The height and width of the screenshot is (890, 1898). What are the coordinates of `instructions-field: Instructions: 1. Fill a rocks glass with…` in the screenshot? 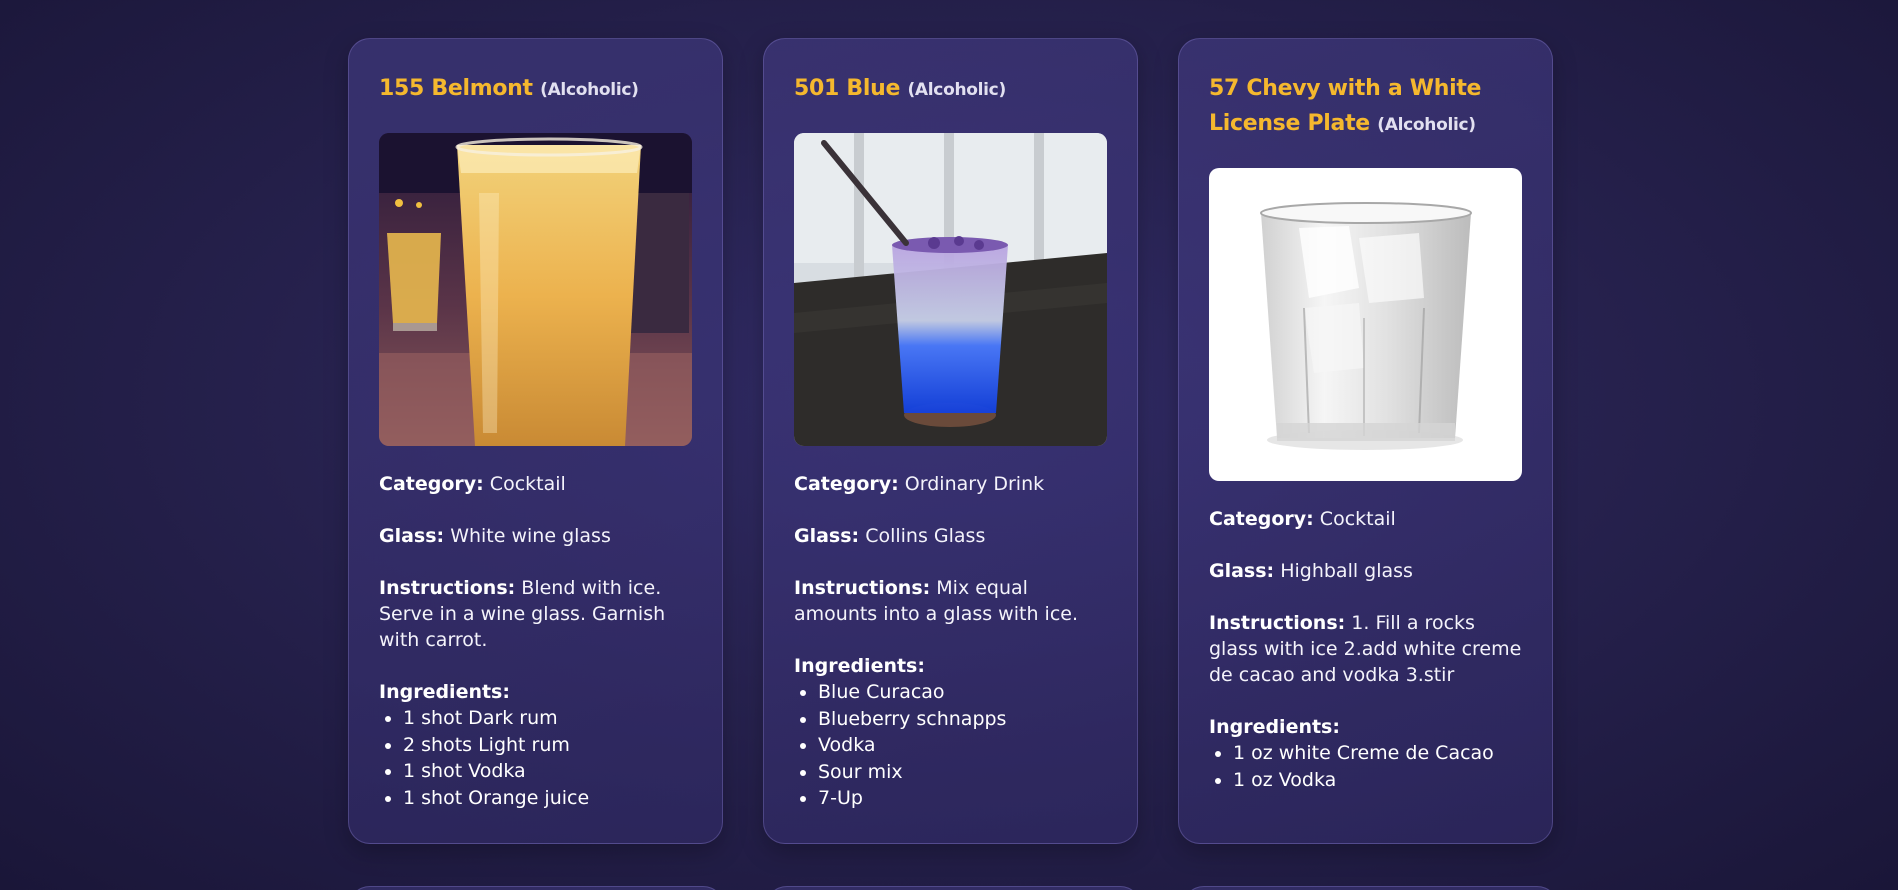 It's located at (1365, 649).